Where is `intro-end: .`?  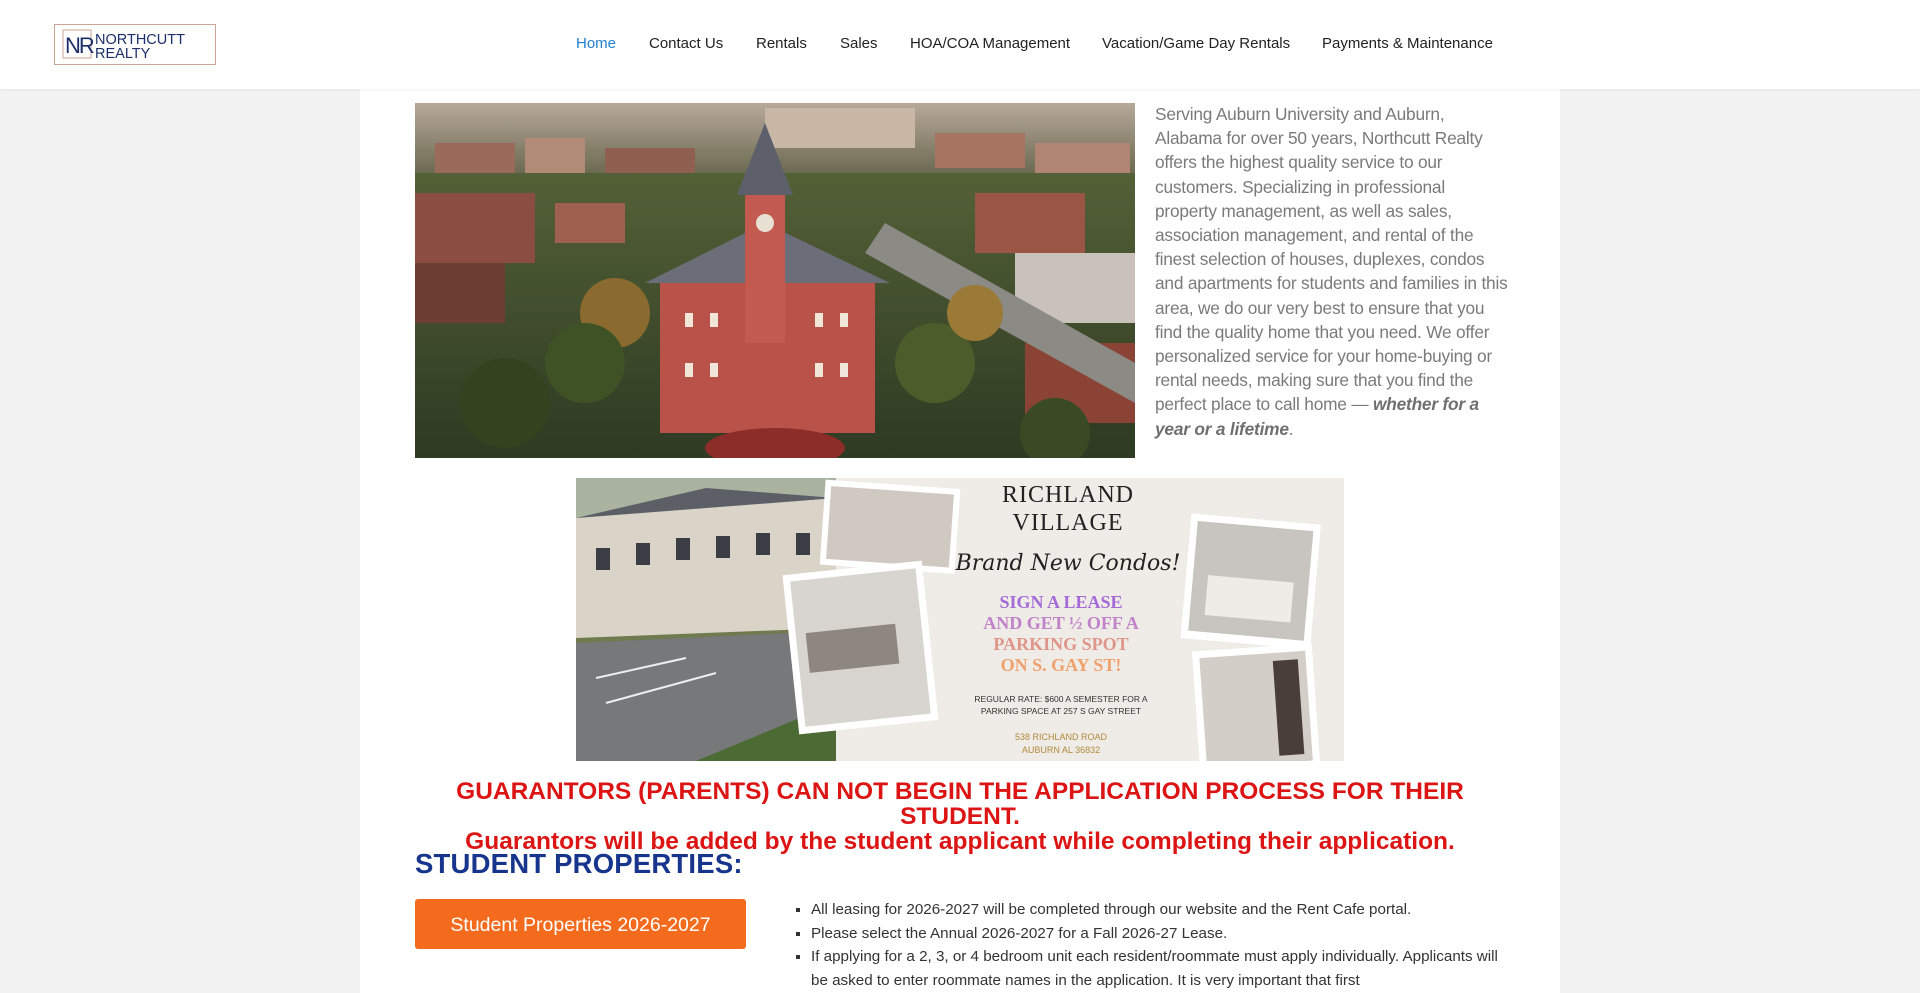
intro-end: . is located at coordinates (1291, 428).